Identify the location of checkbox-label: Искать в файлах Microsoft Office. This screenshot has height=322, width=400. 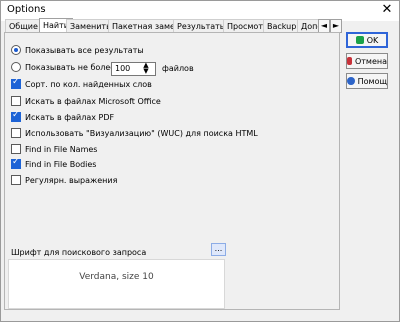
(93, 101).